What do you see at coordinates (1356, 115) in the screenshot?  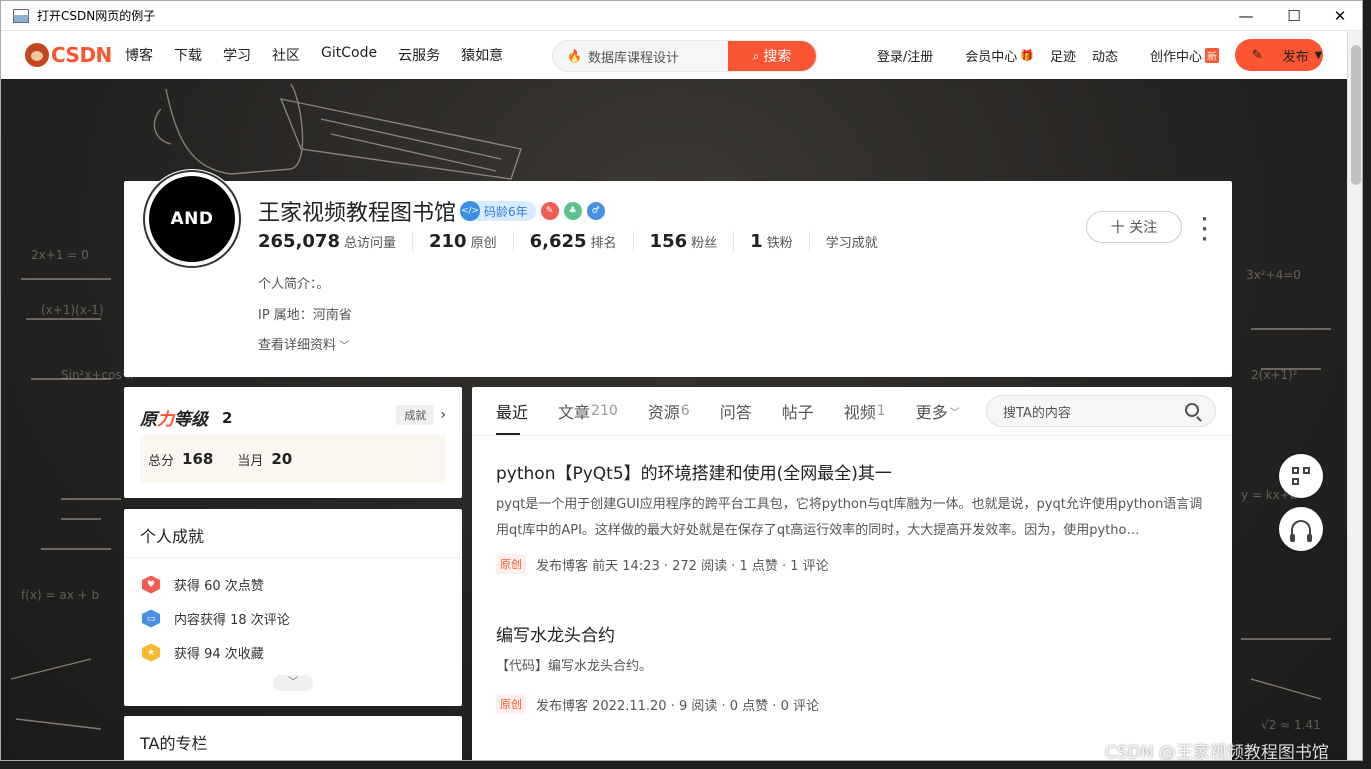 I see `scrollbar-thumb` at bounding box center [1356, 115].